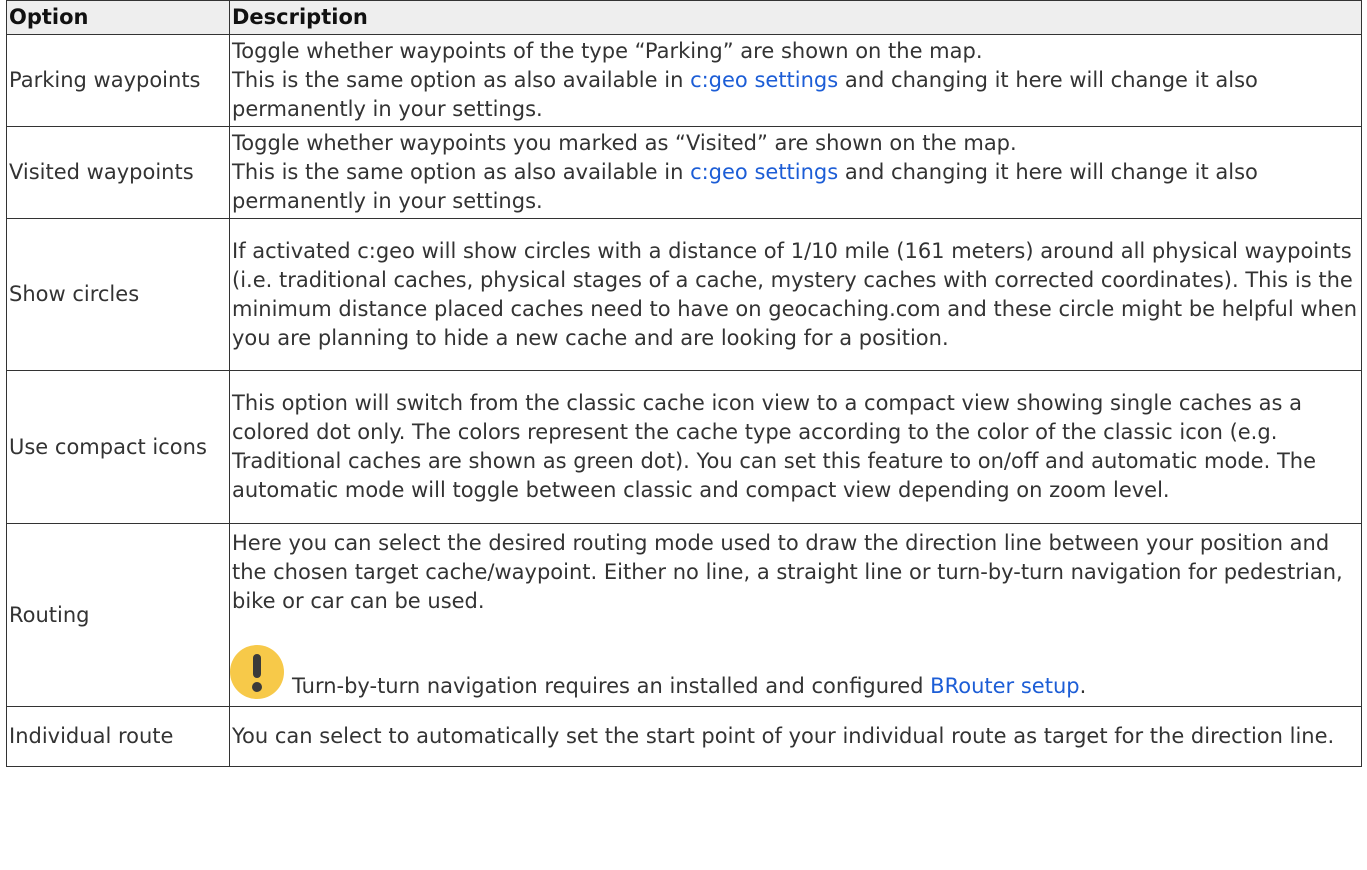  What do you see at coordinates (795, 17) in the screenshot?
I see `header-description: Description` at bounding box center [795, 17].